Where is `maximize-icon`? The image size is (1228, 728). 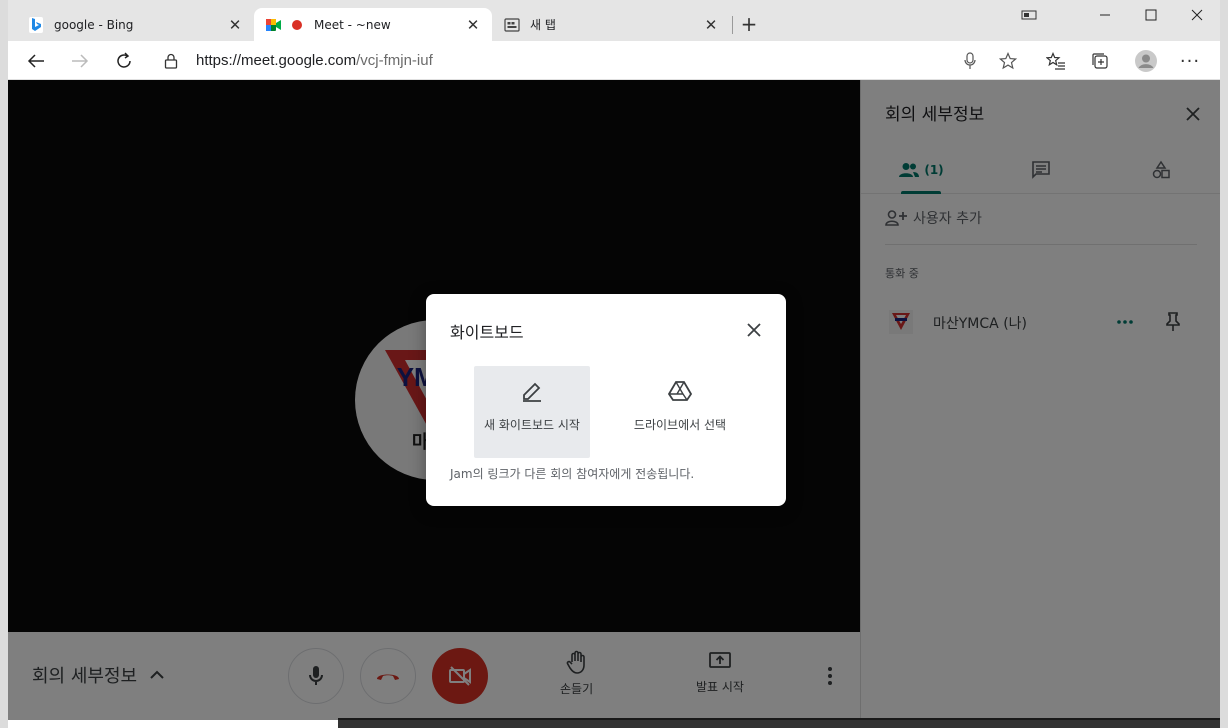
maximize-icon is located at coordinates (1151, 15).